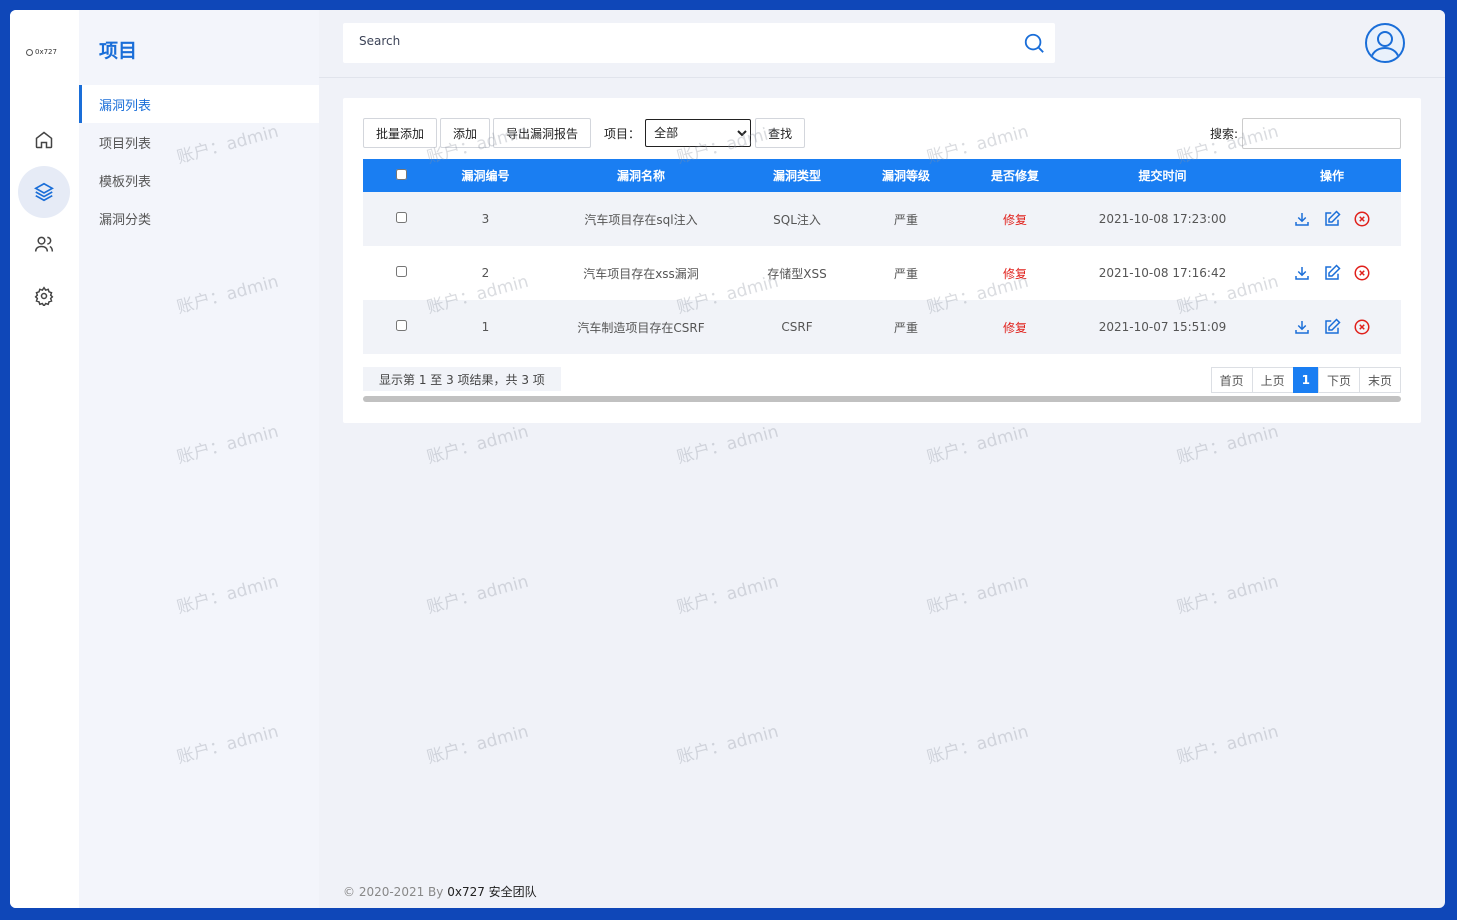 The width and height of the screenshot is (1457, 920). Describe the element at coordinates (797, 327) in the screenshot. I see `vuln-type: CSRF` at that location.